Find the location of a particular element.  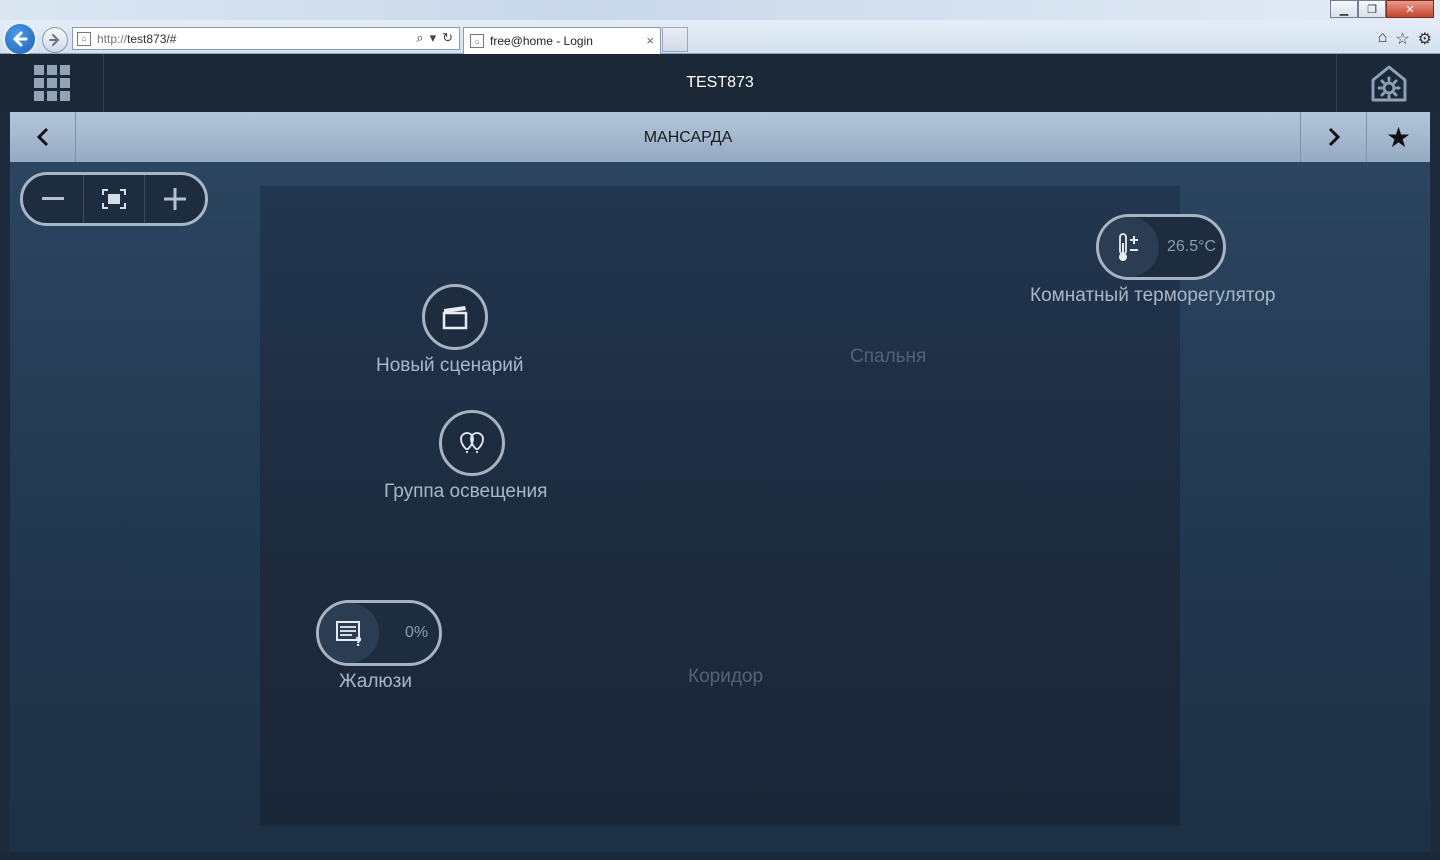

tools-gear-icon: ⚙ is located at coordinates (1425, 39).